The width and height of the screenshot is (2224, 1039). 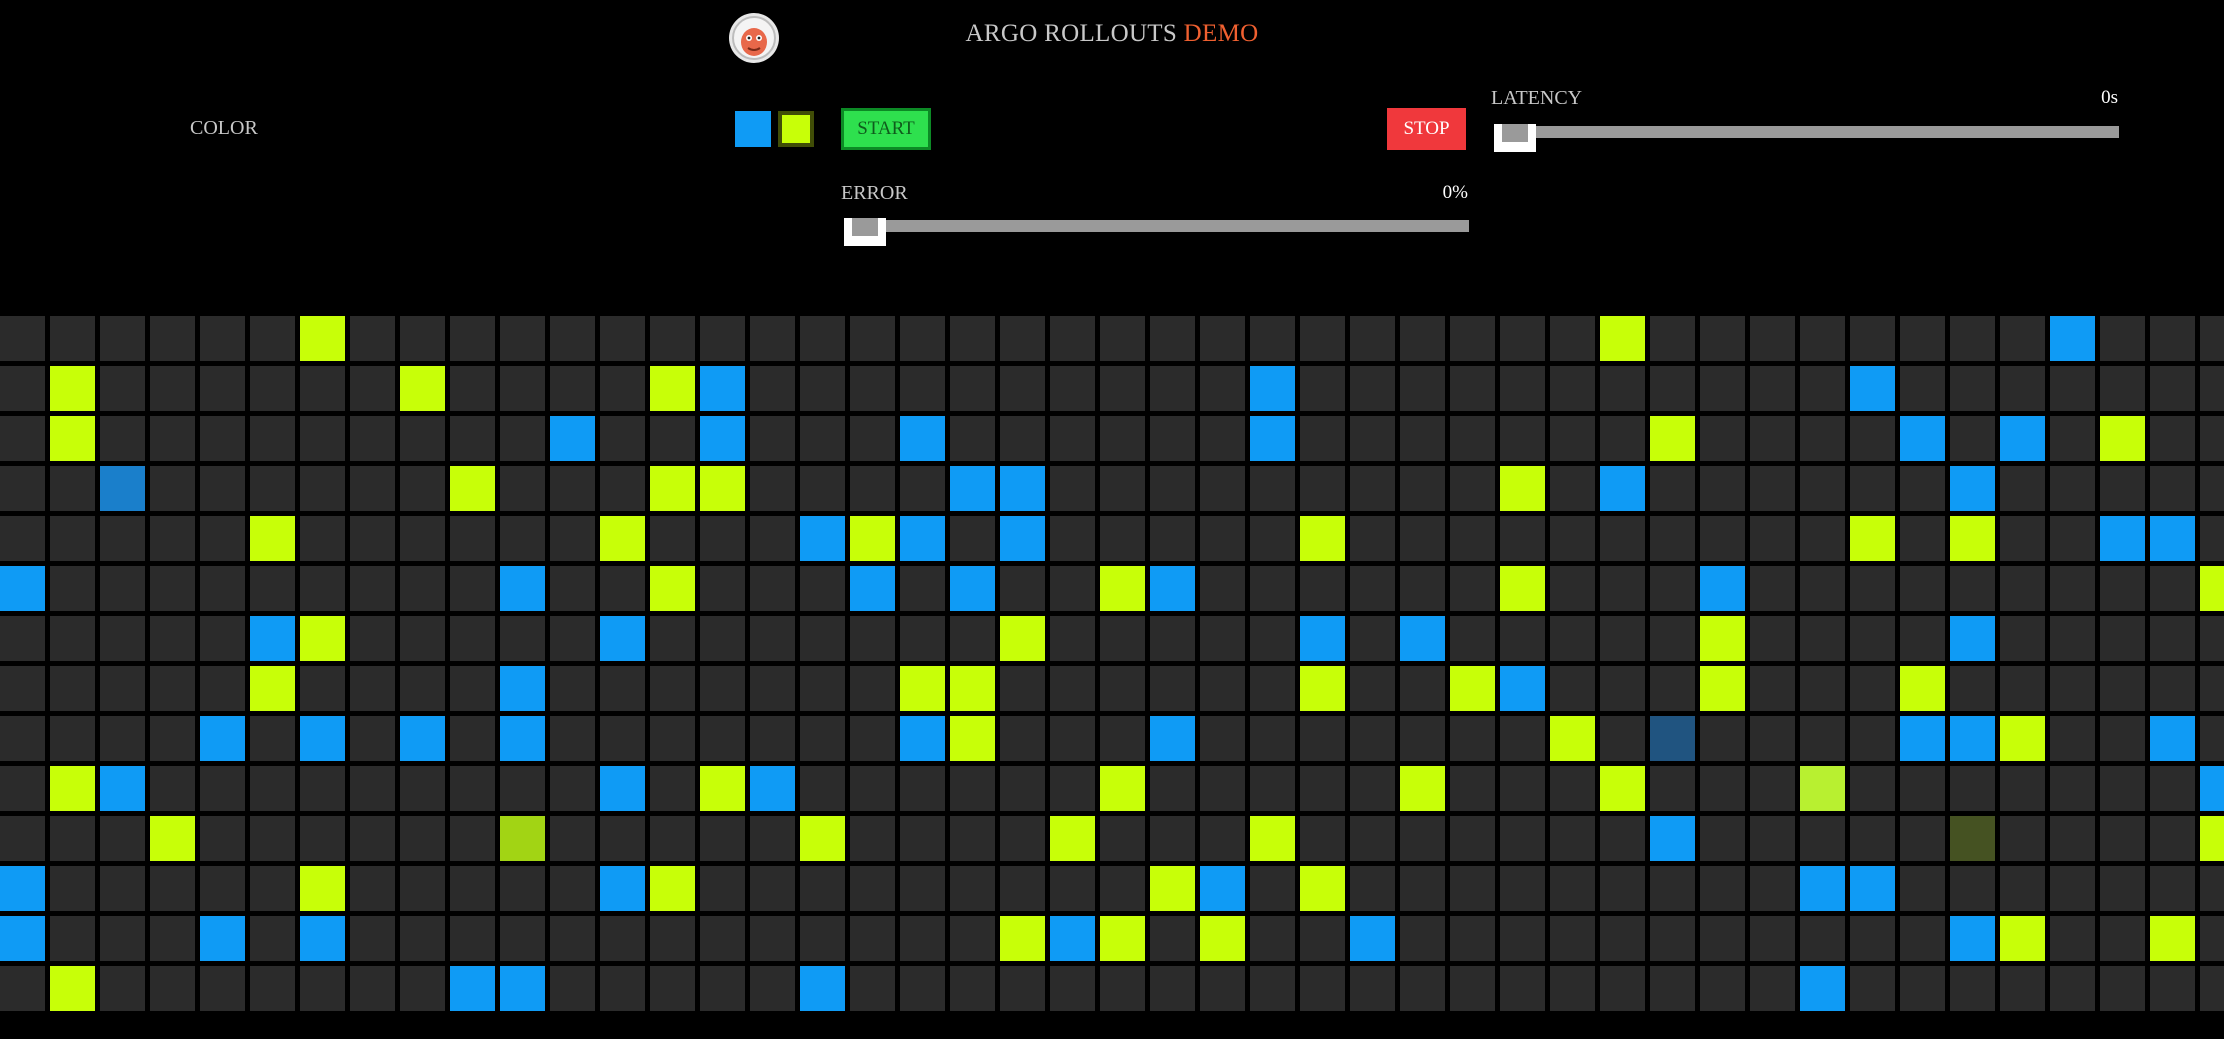 I want to click on latency-slider-handle, so click(x=1515, y=138).